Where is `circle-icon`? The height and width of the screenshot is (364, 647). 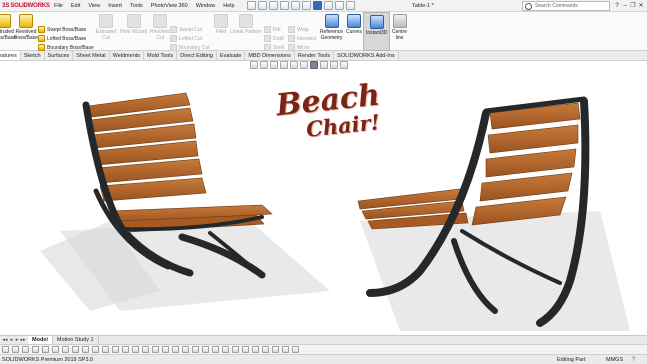
circle-icon is located at coordinates (45, 349).